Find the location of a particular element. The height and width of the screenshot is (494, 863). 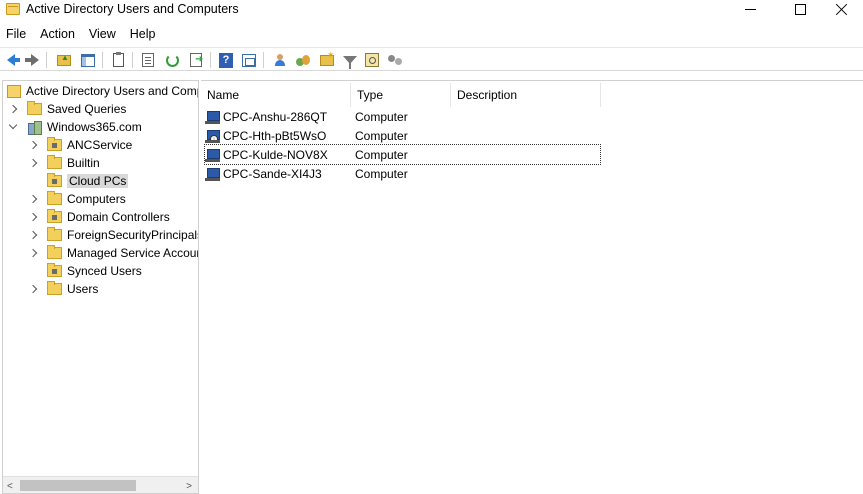

new-group-button is located at coordinates (303, 60).